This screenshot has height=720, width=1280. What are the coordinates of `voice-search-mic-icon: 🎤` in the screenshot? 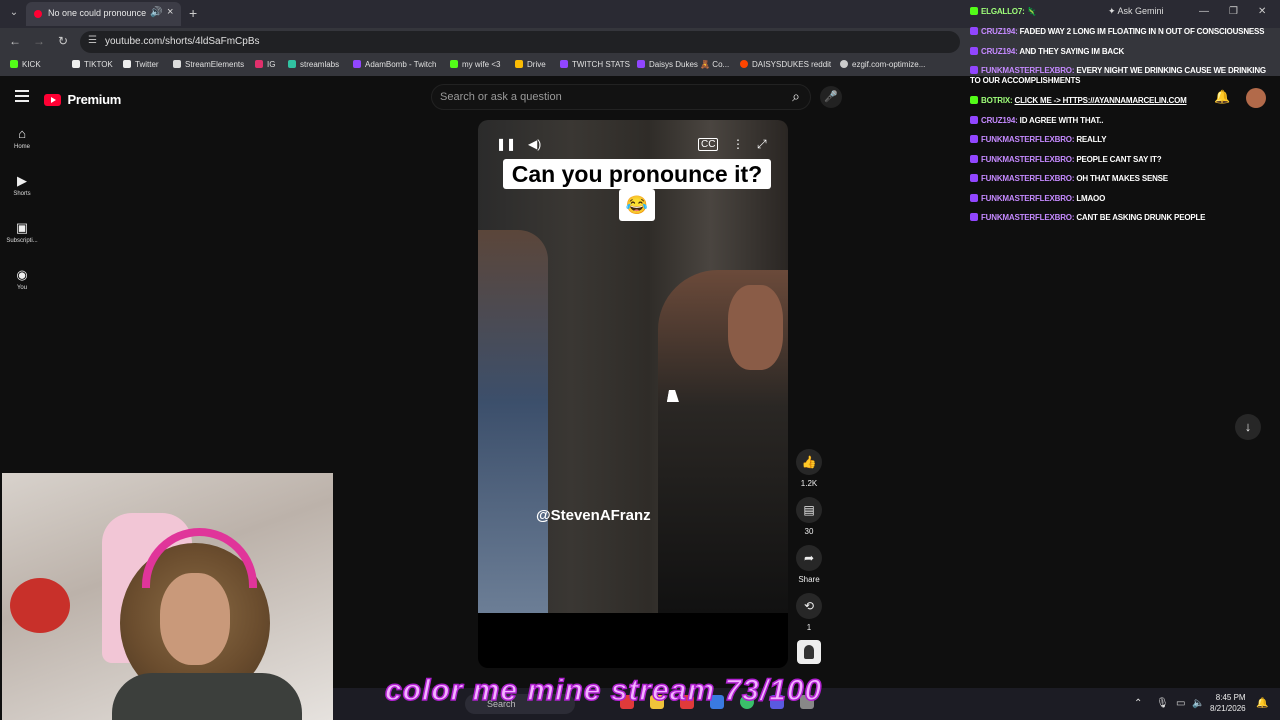 It's located at (831, 97).